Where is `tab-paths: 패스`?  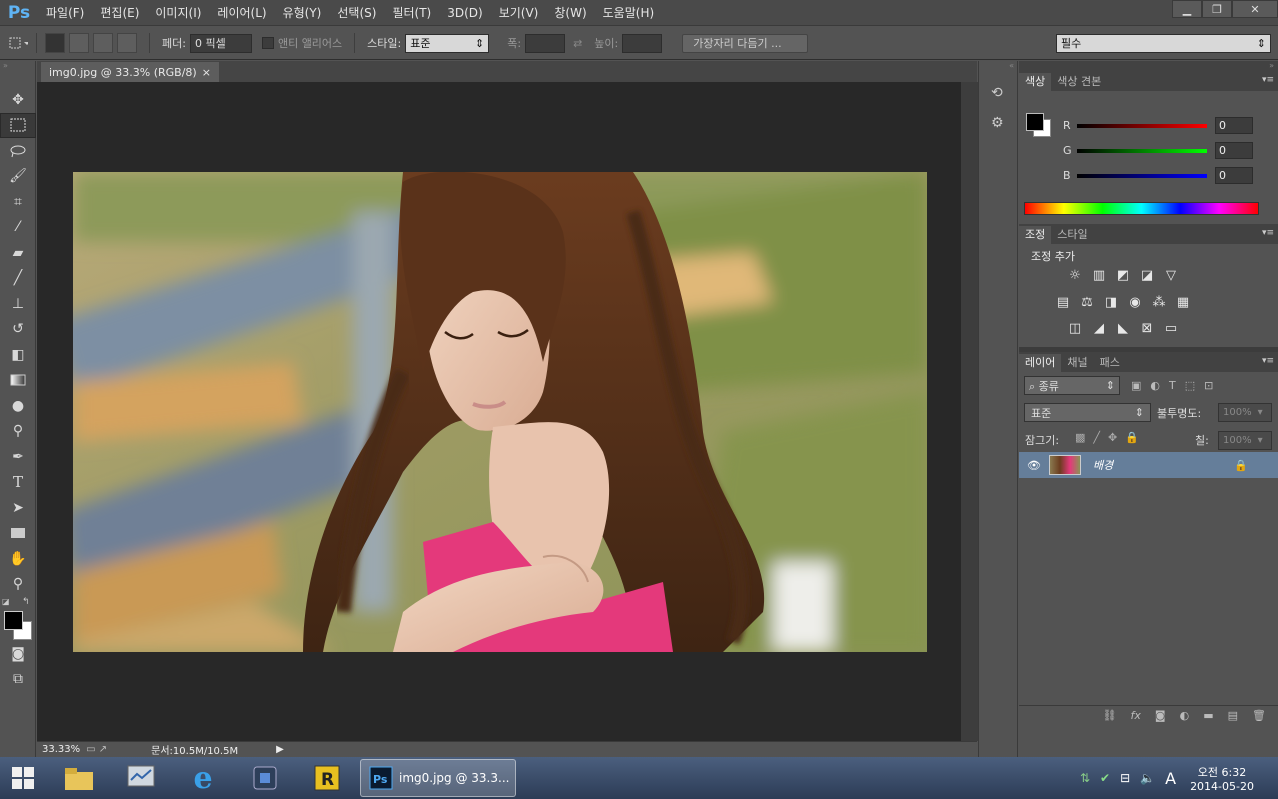 tab-paths: 패스 is located at coordinates (1110, 363).